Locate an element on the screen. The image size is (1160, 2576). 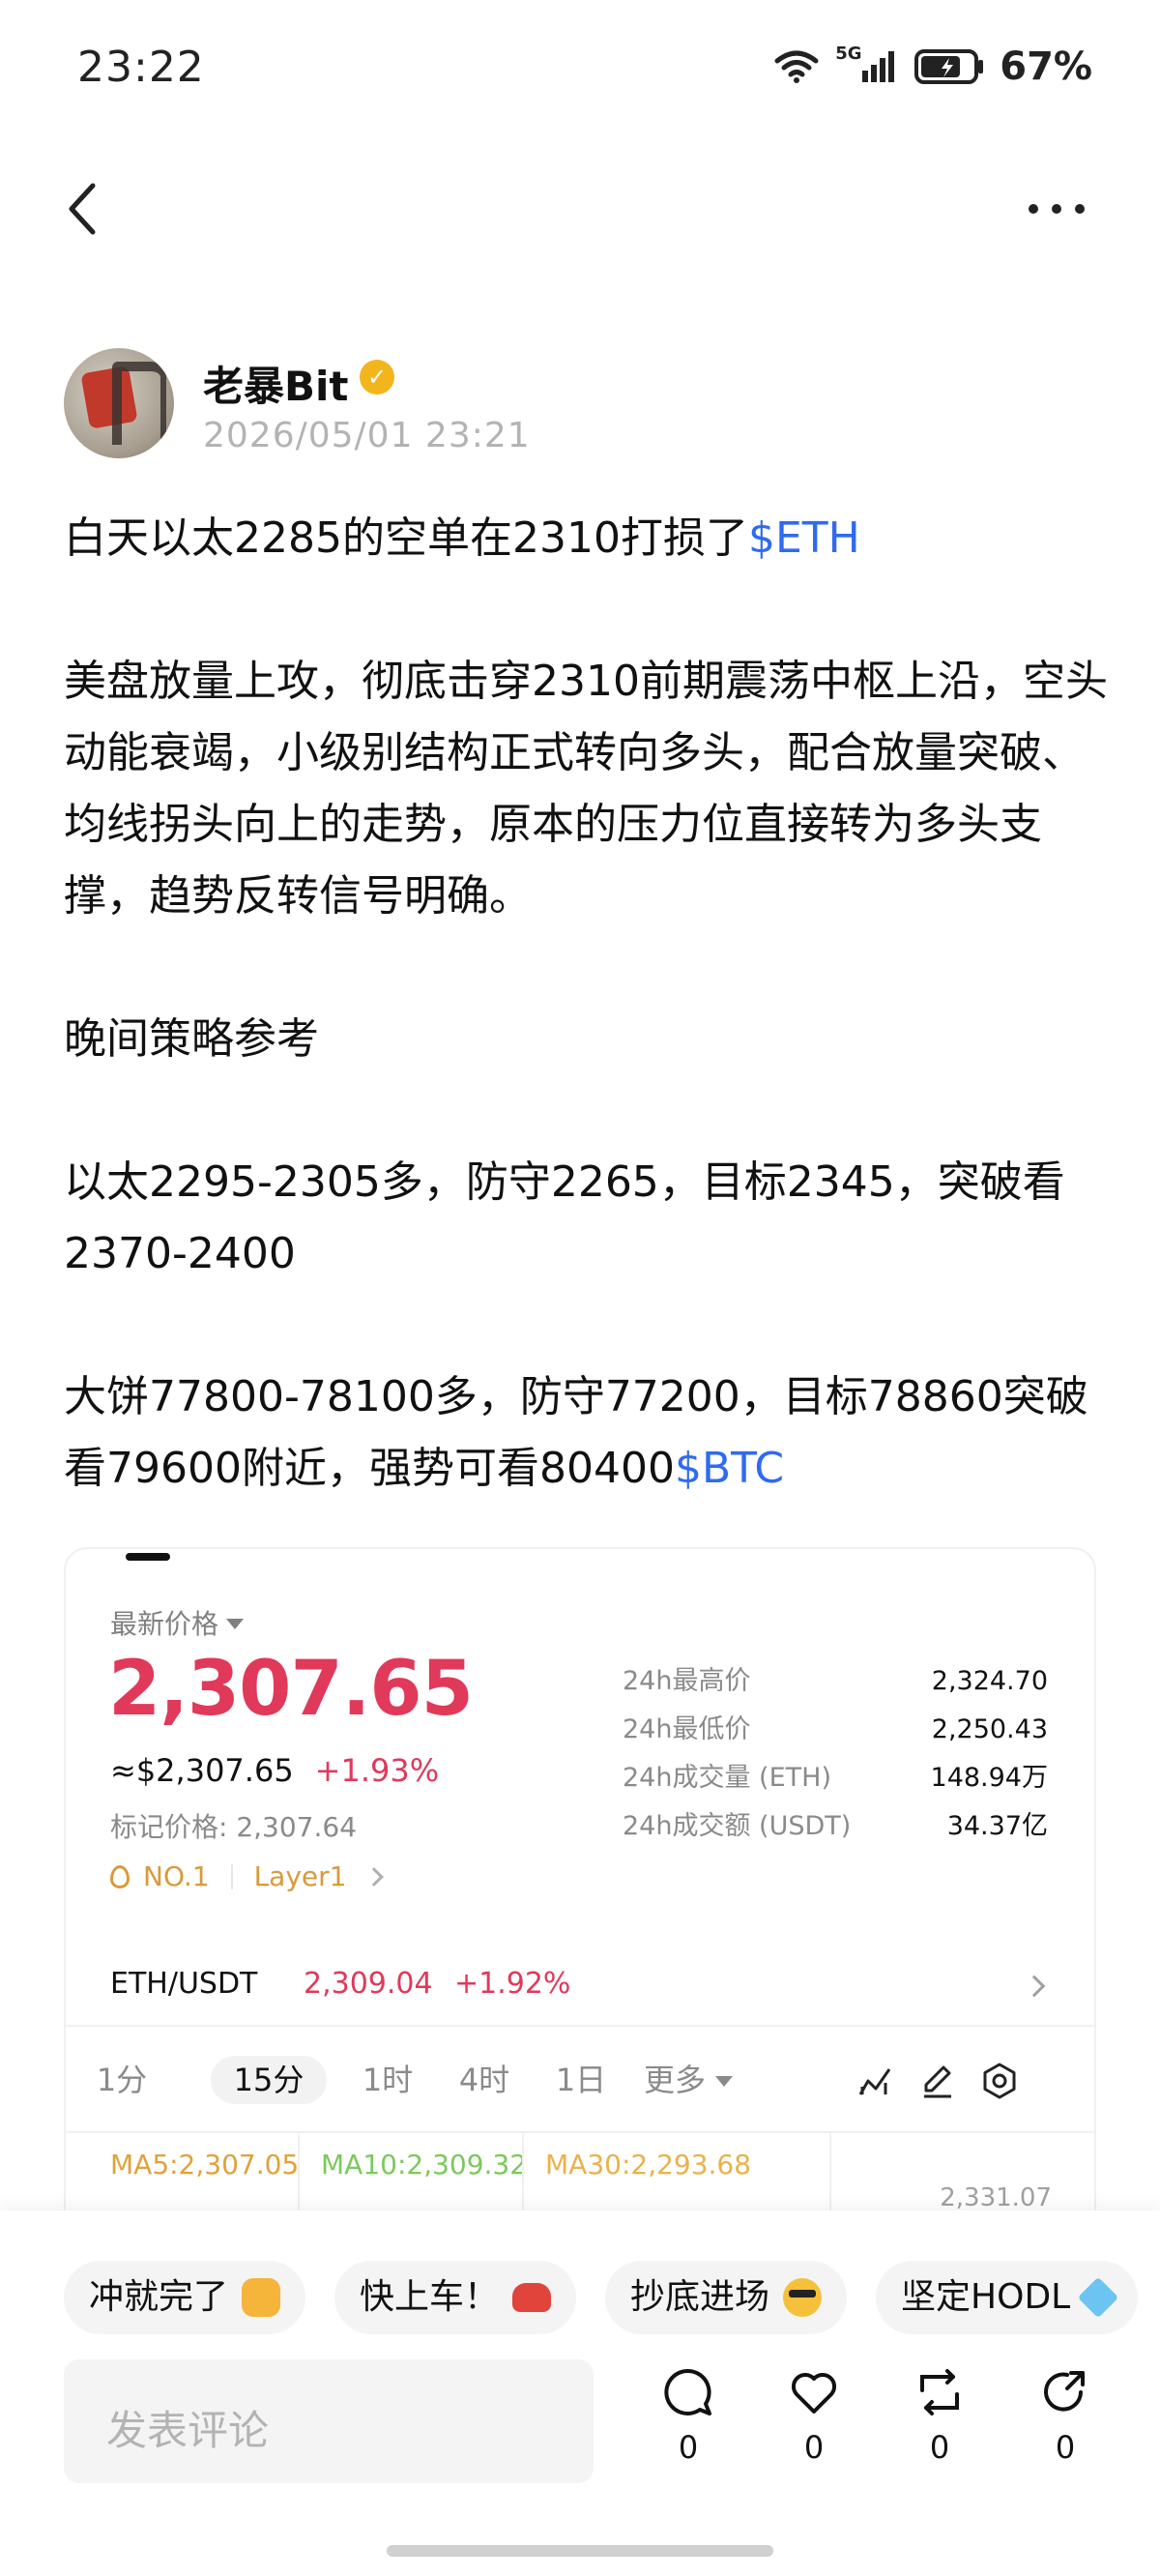
more-button is located at coordinates (1059, 208).